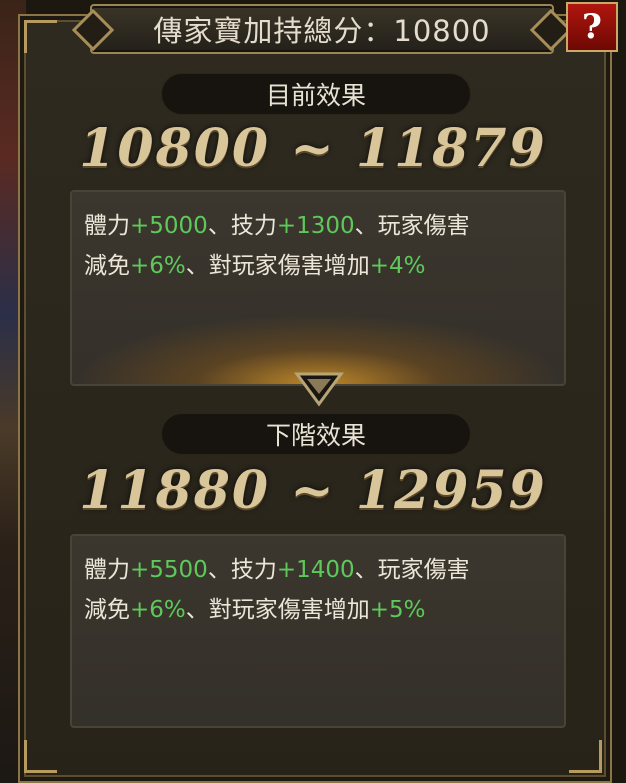 The height and width of the screenshot is (783, 626). I want to click on current-effect-label: 目前效果, so click(316, 94).